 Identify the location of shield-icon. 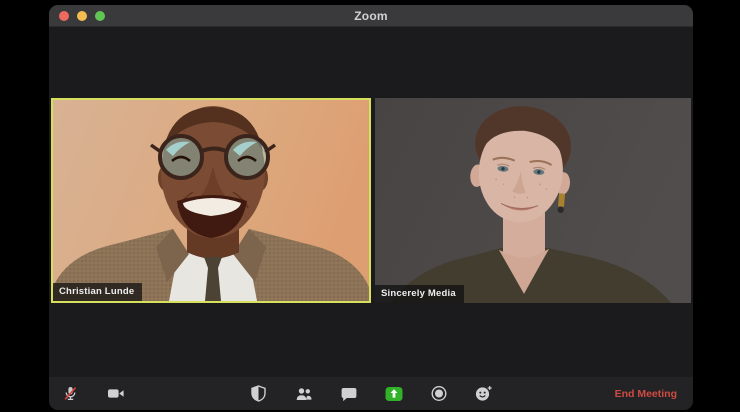
(258, 393).